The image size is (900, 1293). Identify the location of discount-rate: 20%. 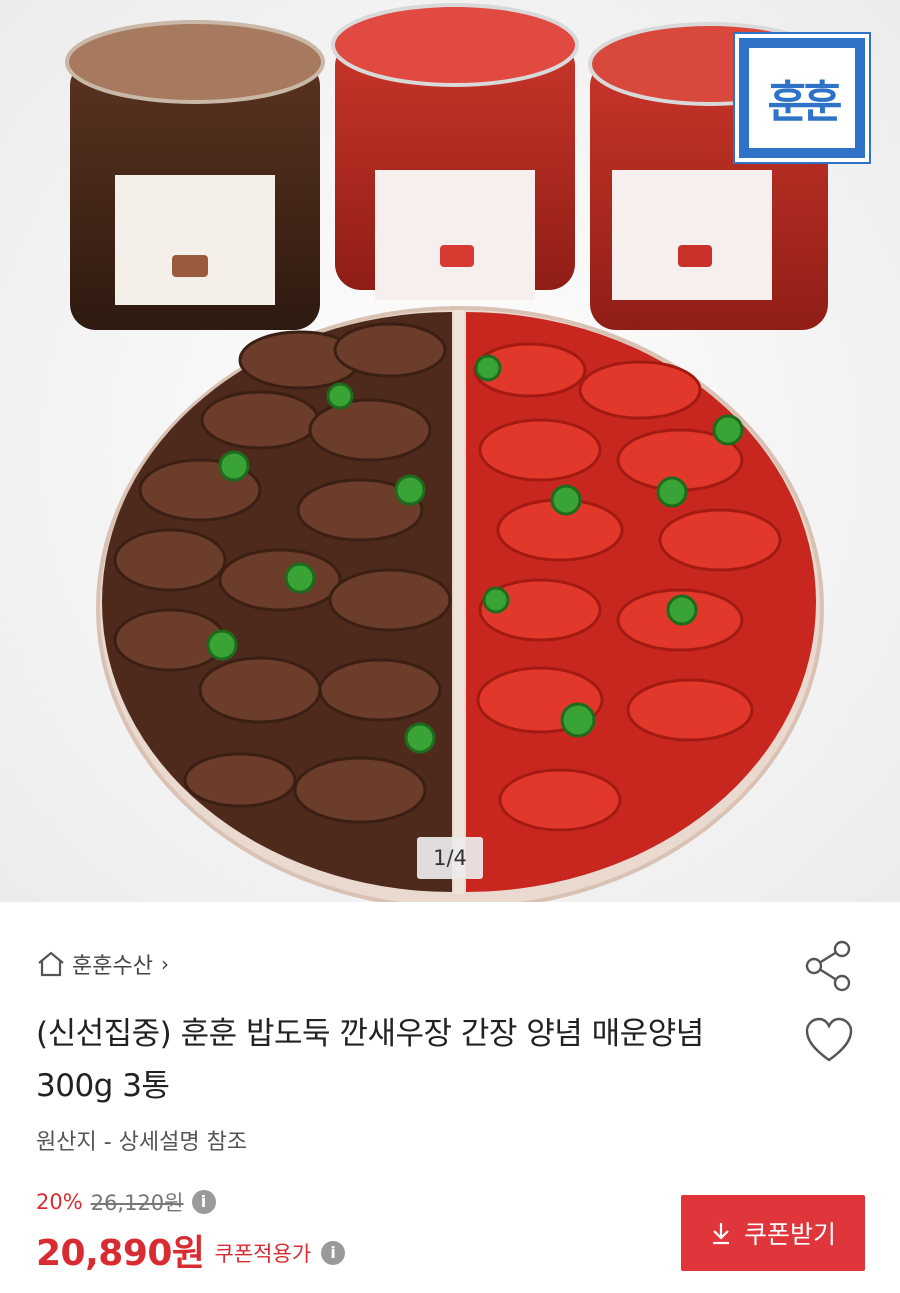
(59, 1202).